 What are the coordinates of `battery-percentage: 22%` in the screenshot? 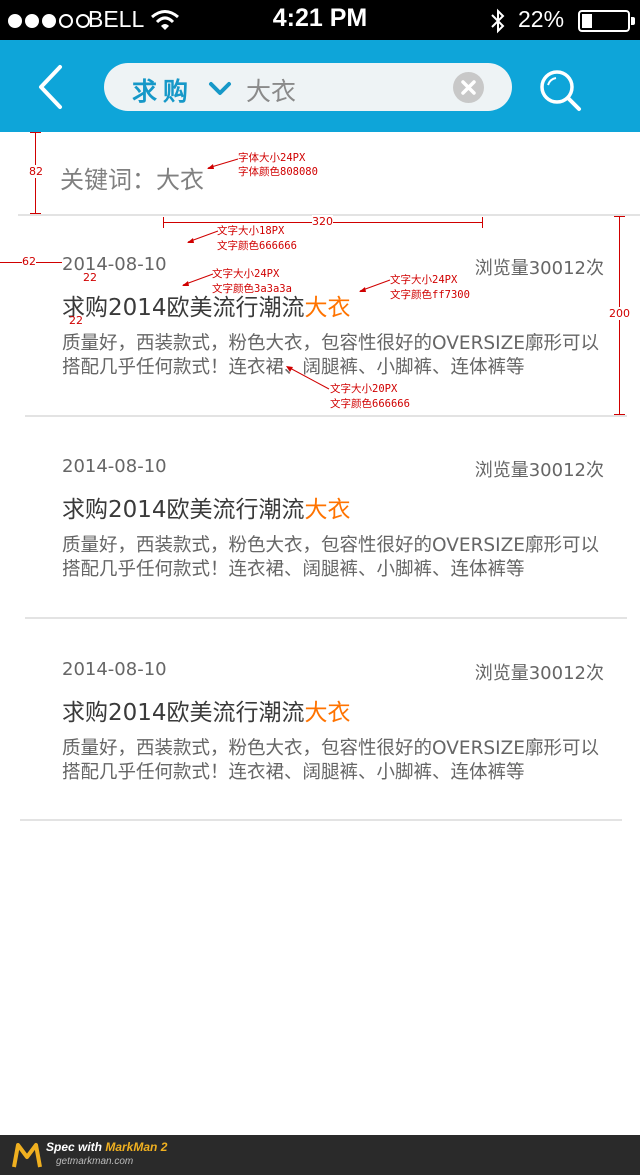 It's located at (541, 19).